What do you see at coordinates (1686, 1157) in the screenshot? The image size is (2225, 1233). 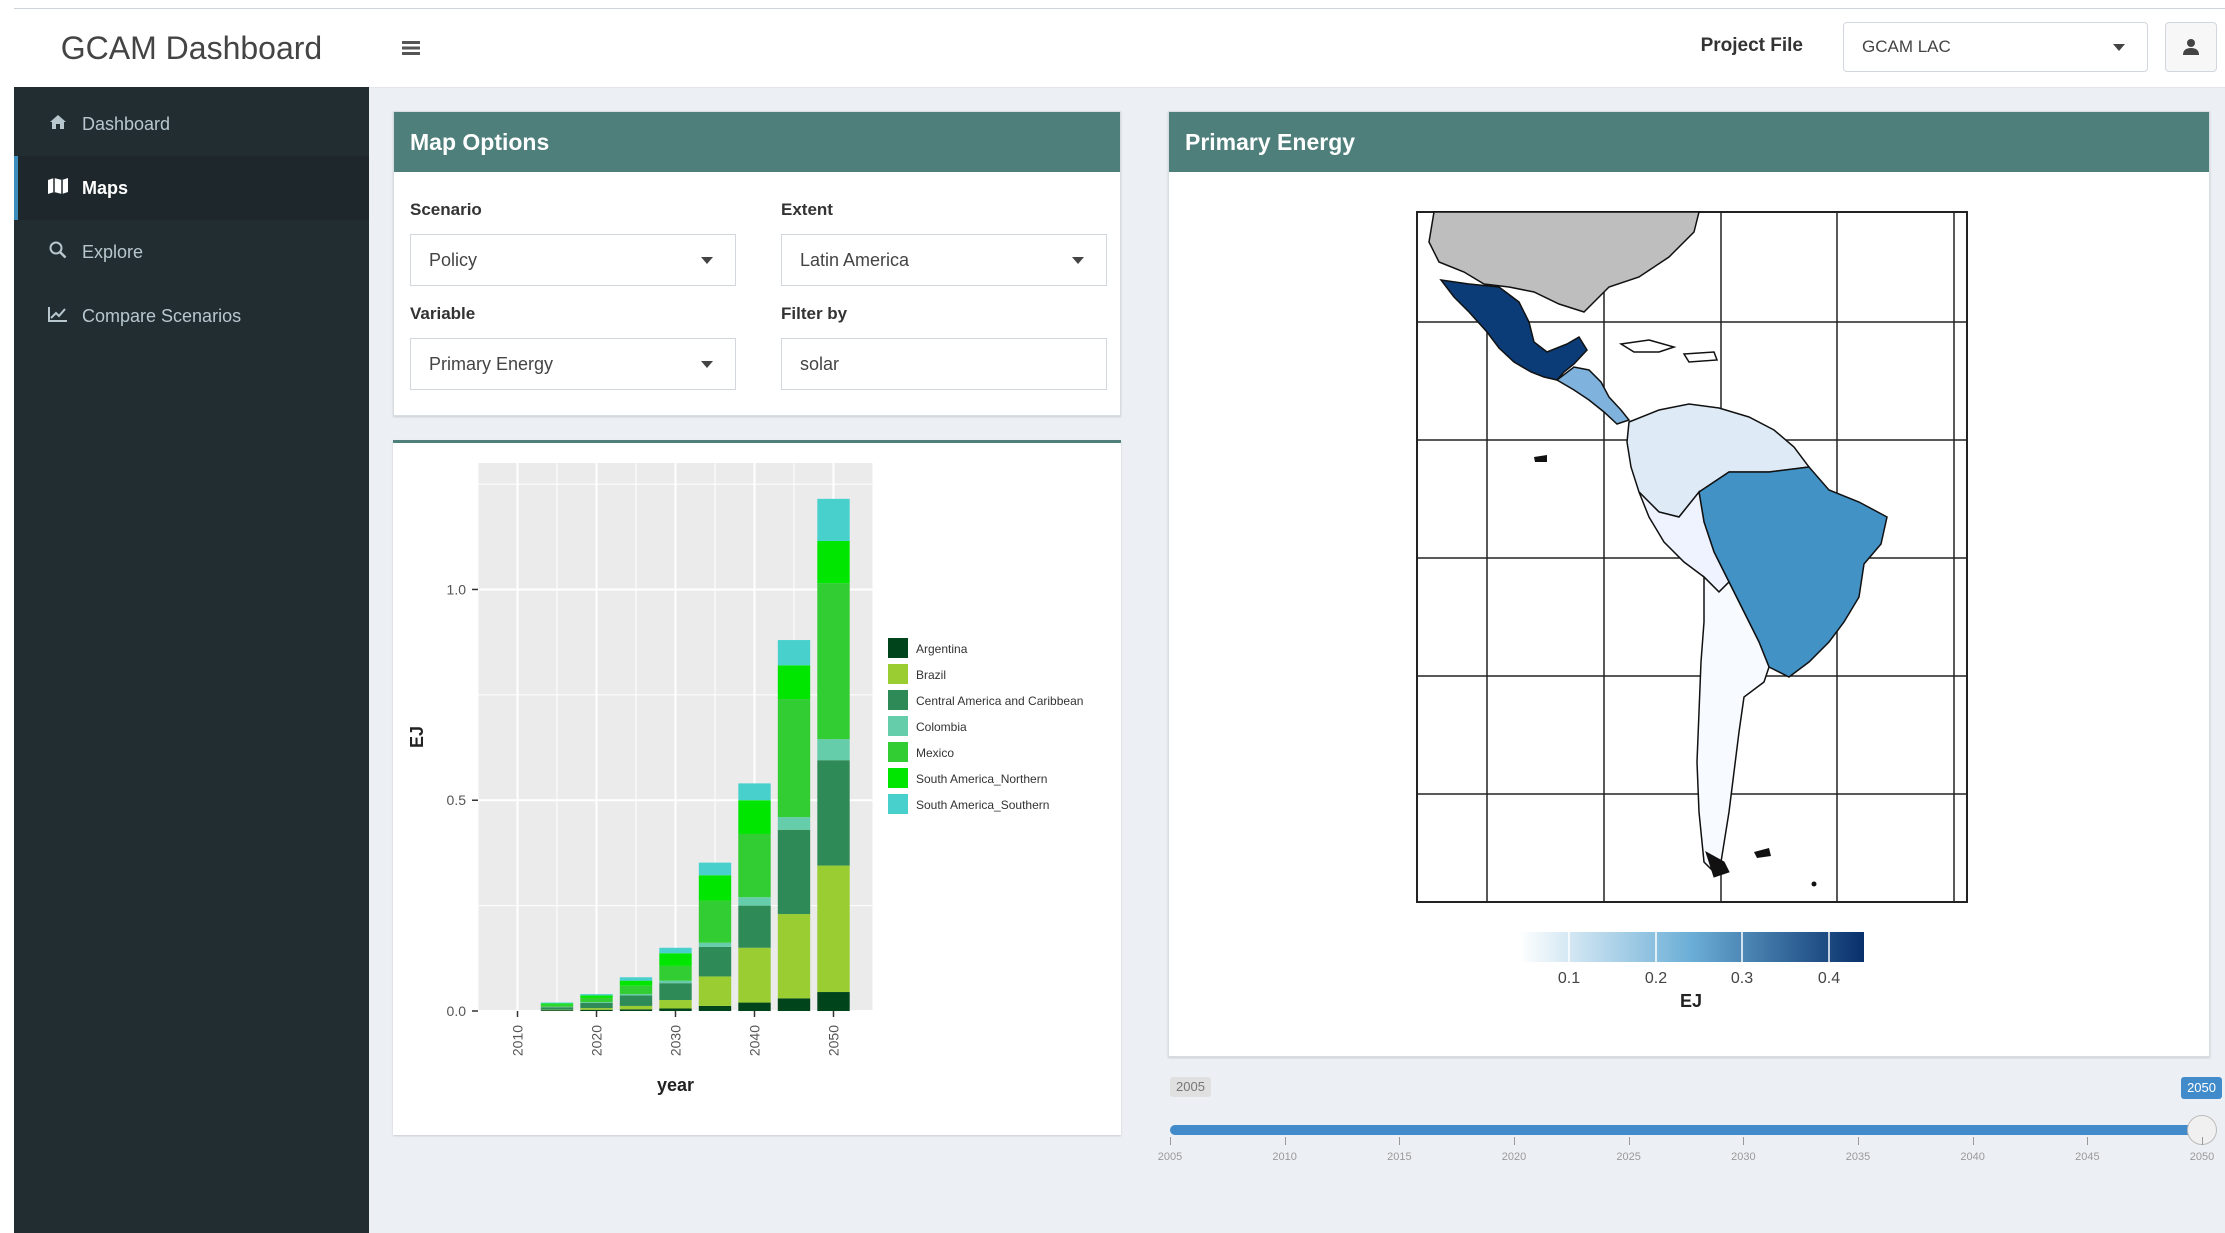 I see `slider-ticks: 2005 2010 2015 2020 2025 2030 2035 2040 2045 2050` at bounding box center [1686, 1157].